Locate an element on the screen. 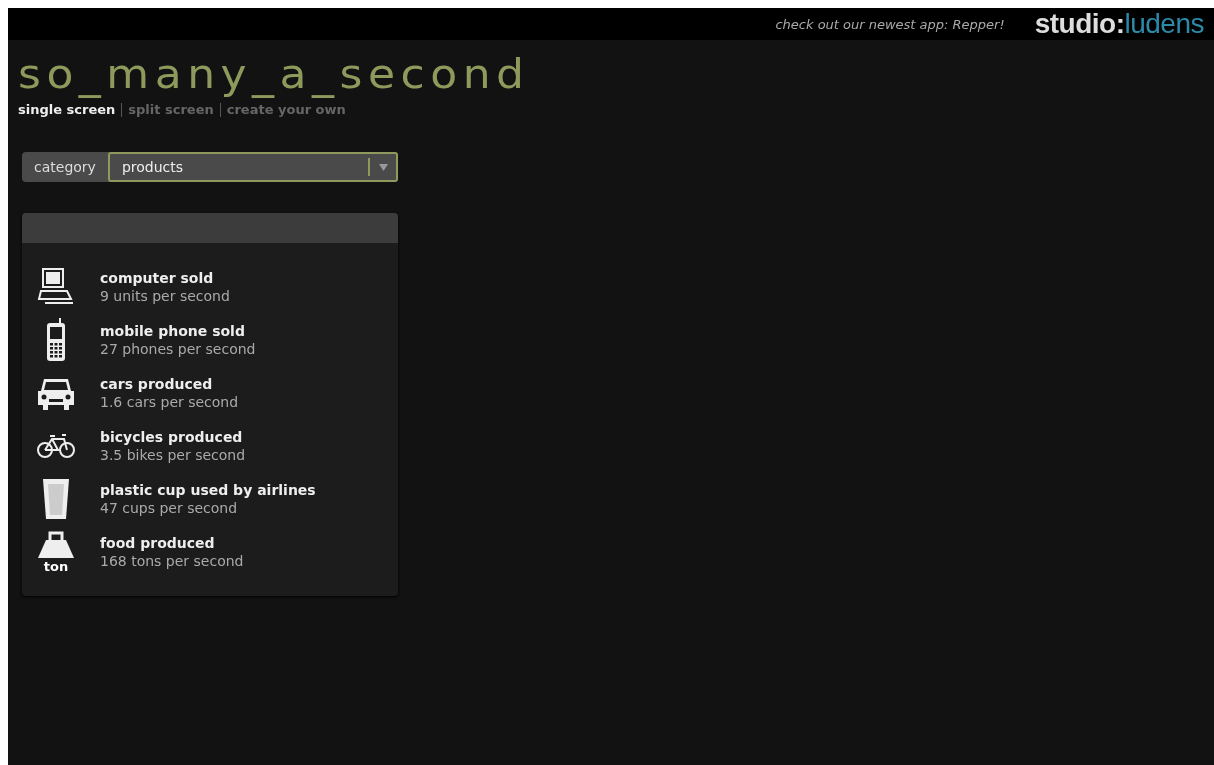  item-title: cars produced is located at coordinates (157, 383).